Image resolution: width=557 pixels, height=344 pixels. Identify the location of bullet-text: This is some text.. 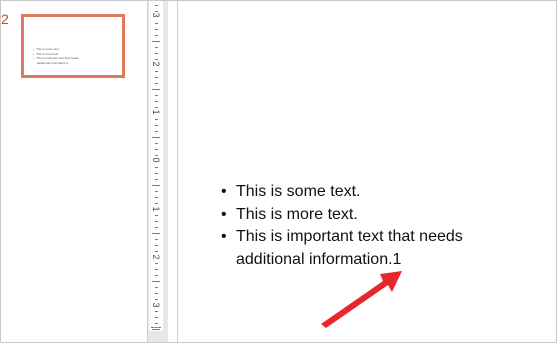
(298, 191).